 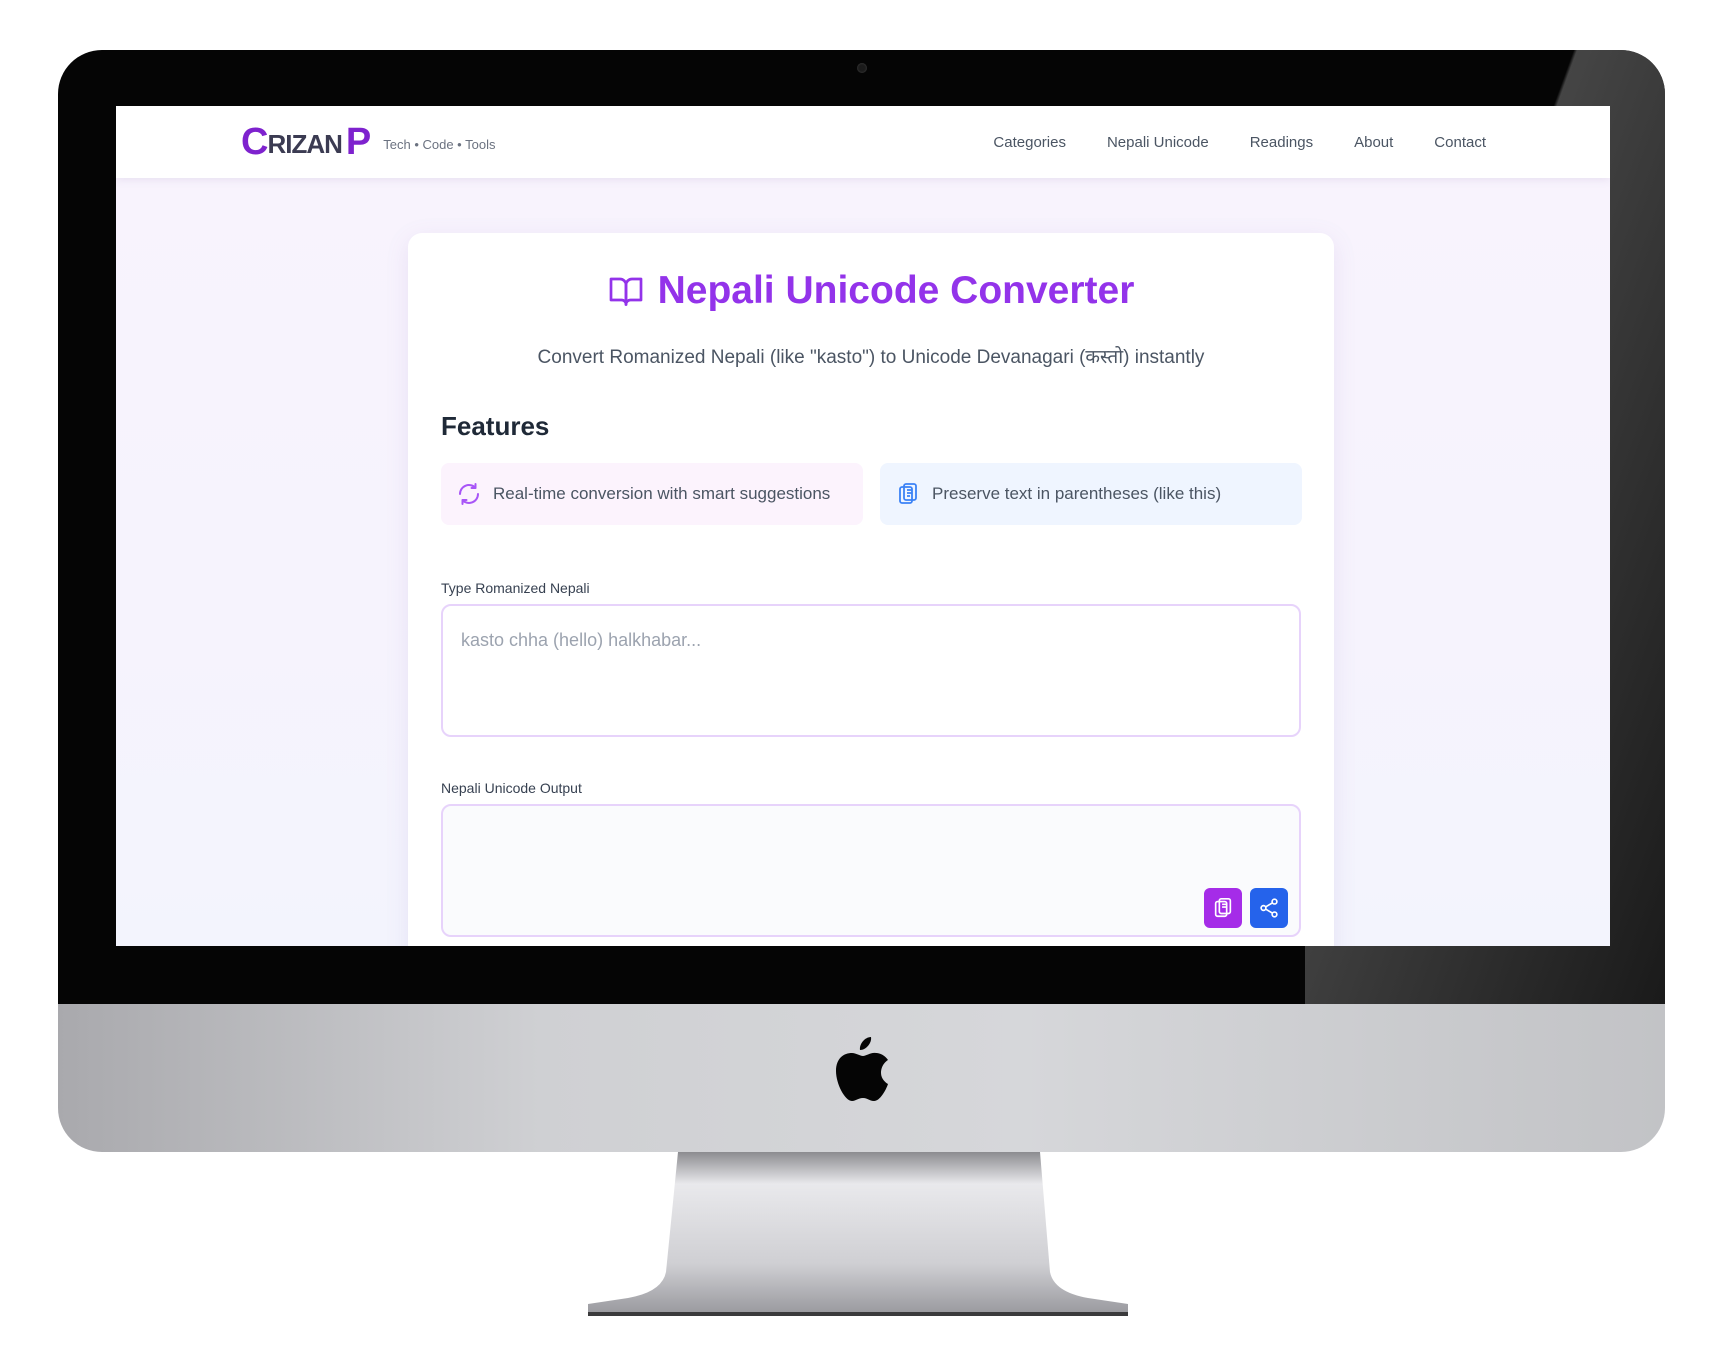 I want to click on monitor-stand, so click(x=858, y=1234).